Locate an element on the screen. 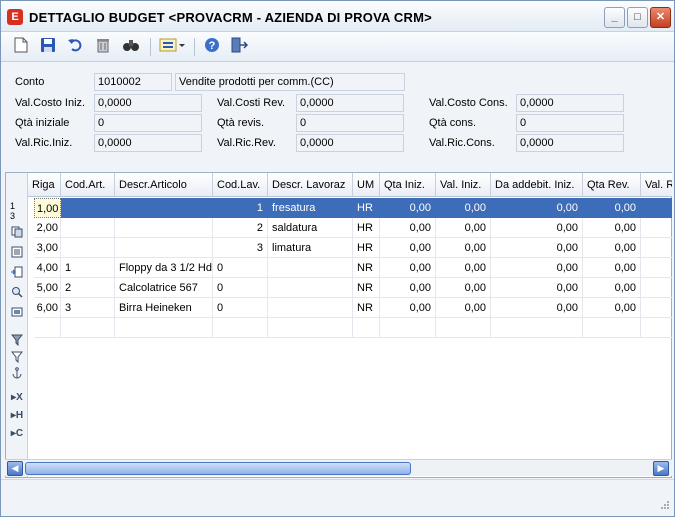  conto-code-field: 1010002 is located at coordinates (133, 82).